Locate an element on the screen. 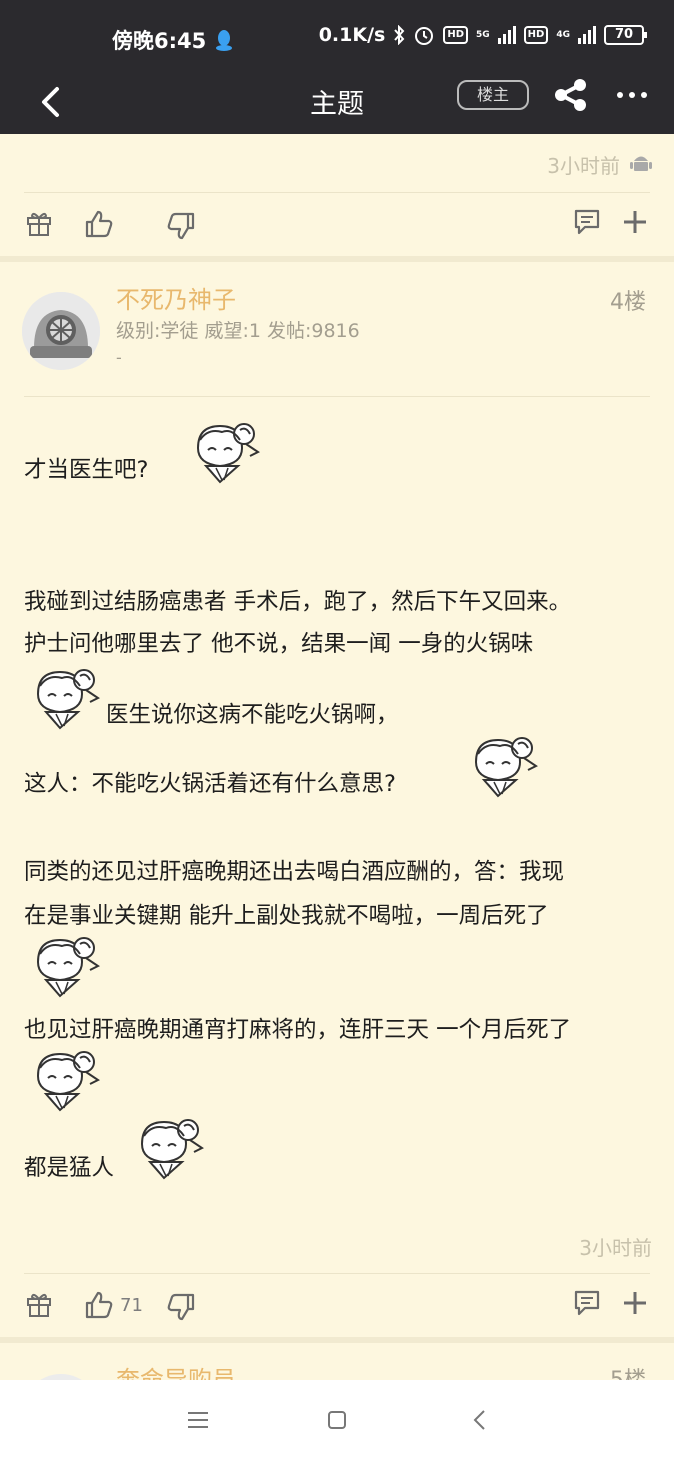  top-navbar: 主题 楼主 is located at coordinates (337, 102).